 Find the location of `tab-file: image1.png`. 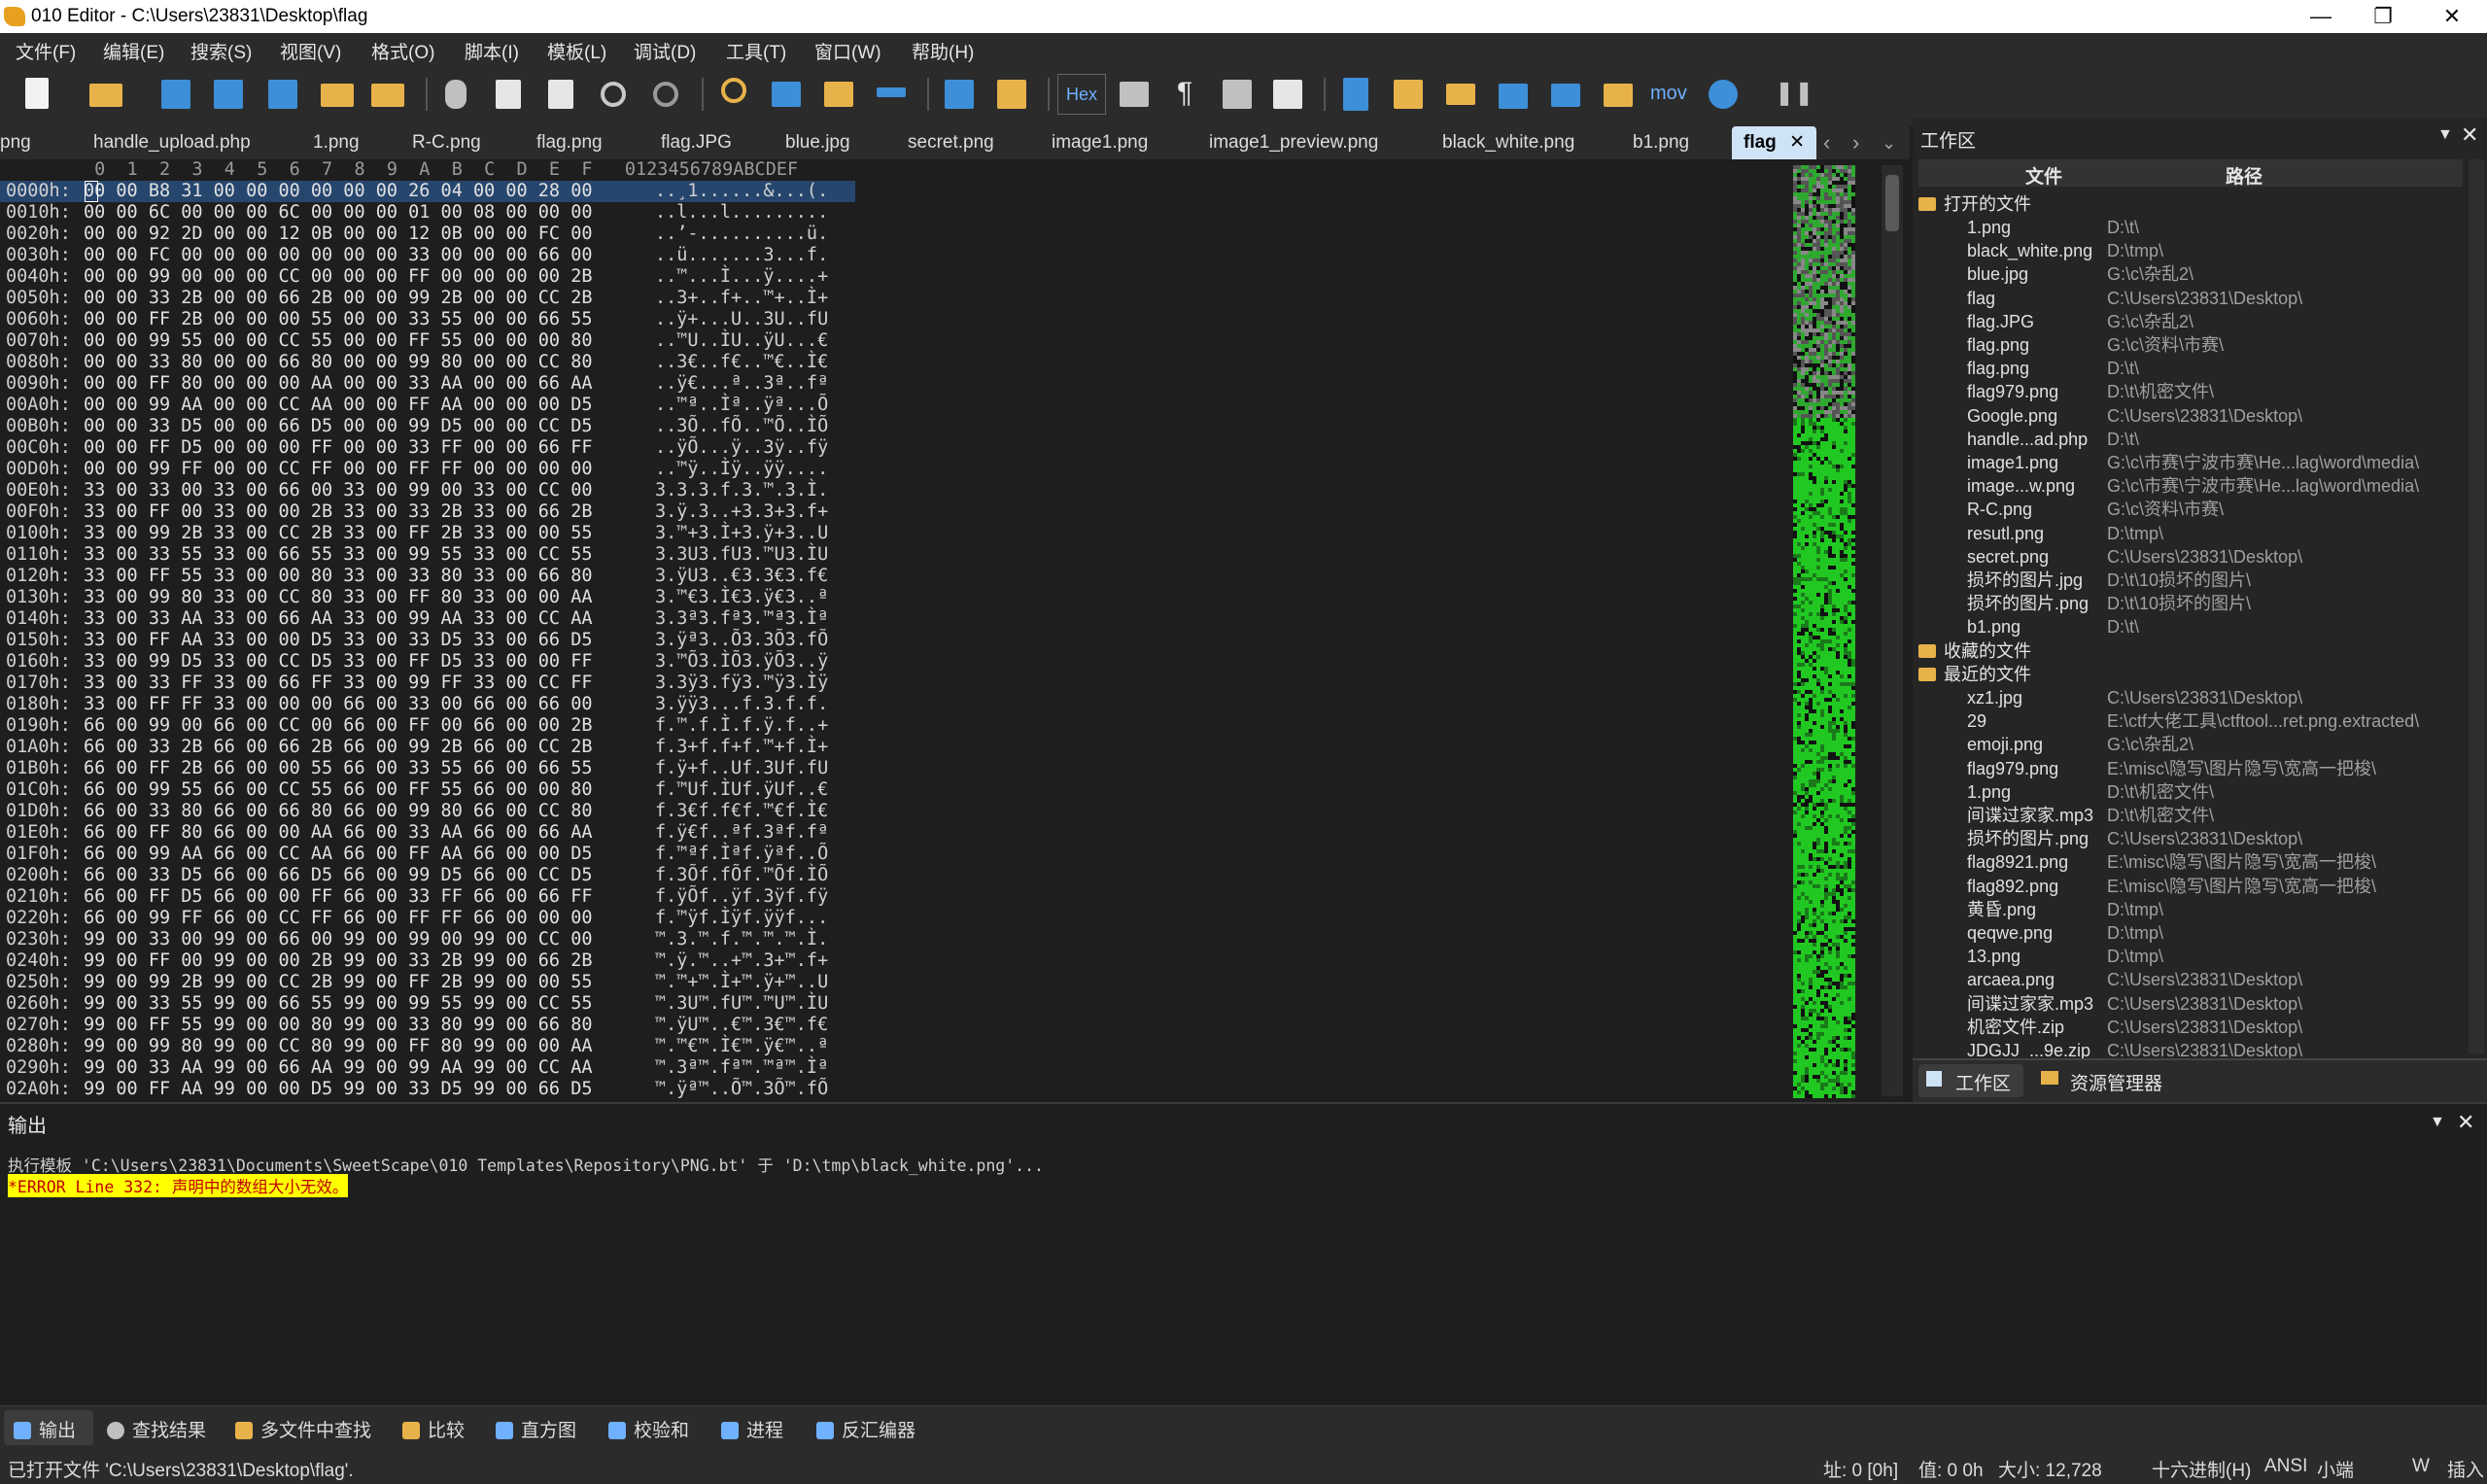

tab-file: image1.png is located at coordinates (1100, 142).